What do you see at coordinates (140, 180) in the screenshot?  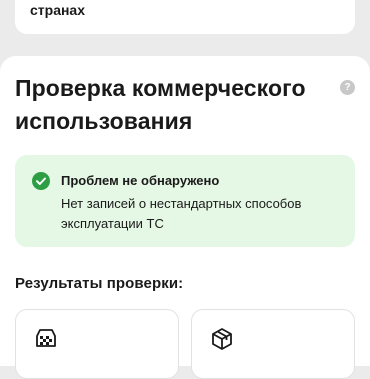 I see `status-title: Проблем не обнаружено` at bounding box center [140, 180].